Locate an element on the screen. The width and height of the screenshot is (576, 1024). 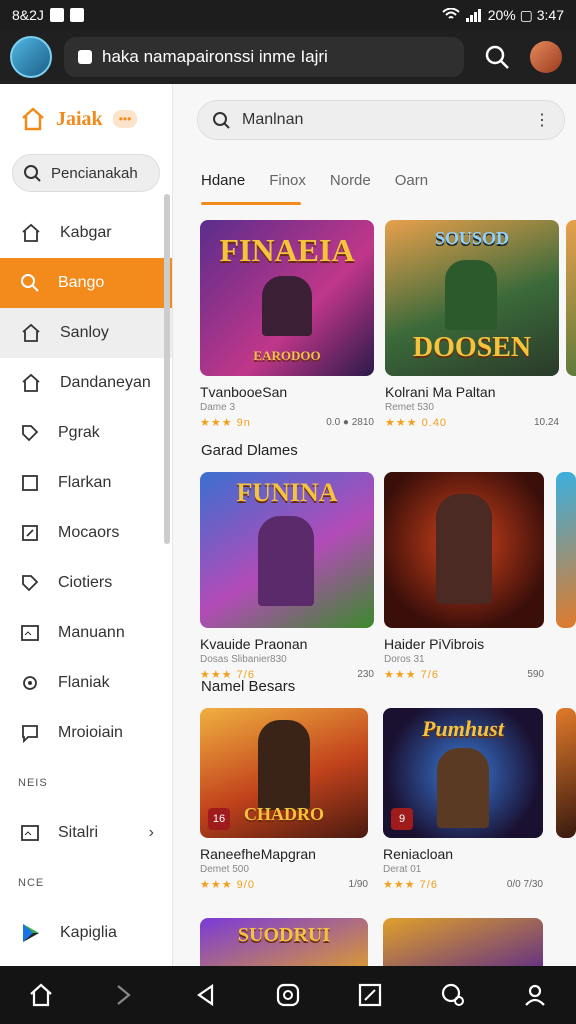
game-thumbnail: Pumhust 9 is located at coordinates (463, 773).